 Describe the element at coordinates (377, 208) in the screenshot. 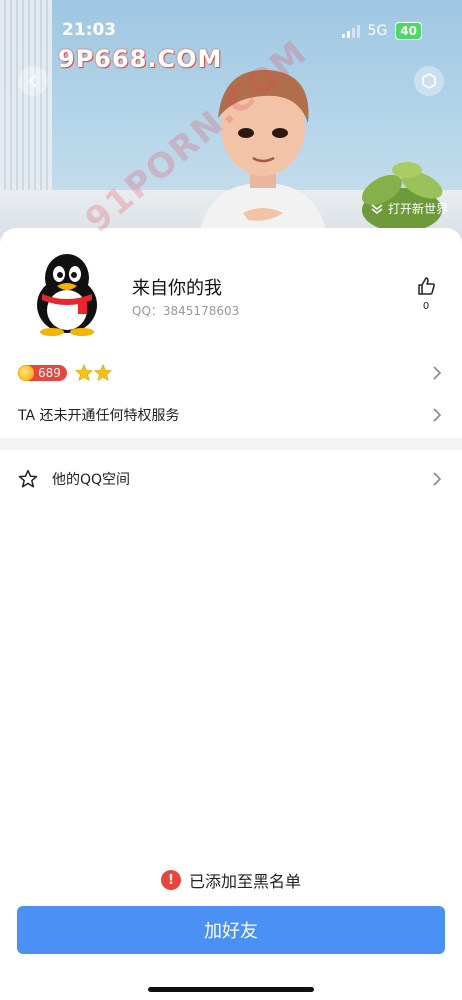

I see `chevron-down-icon` at that location.